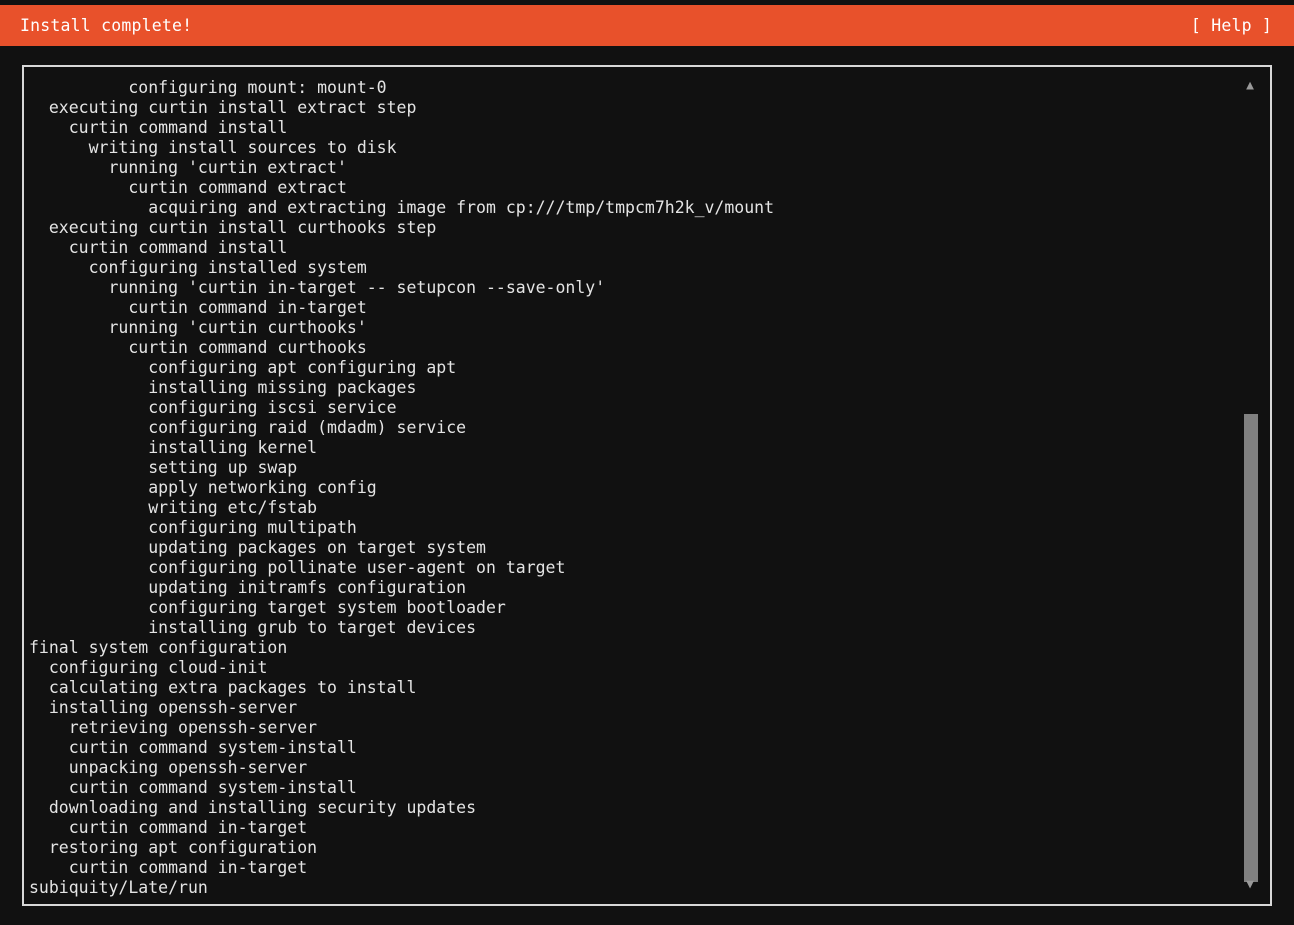 The height and width of the screenshot is (925, 1294). Describe the element at coordinates (188, 187) in the screenshot. I see `log-line: curtin command extract` at that location.